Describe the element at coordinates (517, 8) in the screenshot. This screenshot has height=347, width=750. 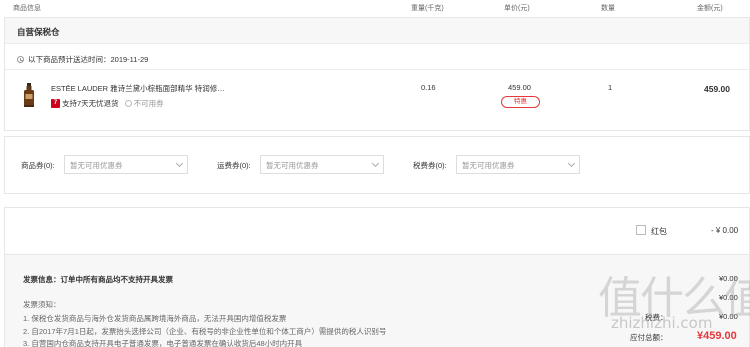
I see `header-unit-price: 单价(元)` at that location.